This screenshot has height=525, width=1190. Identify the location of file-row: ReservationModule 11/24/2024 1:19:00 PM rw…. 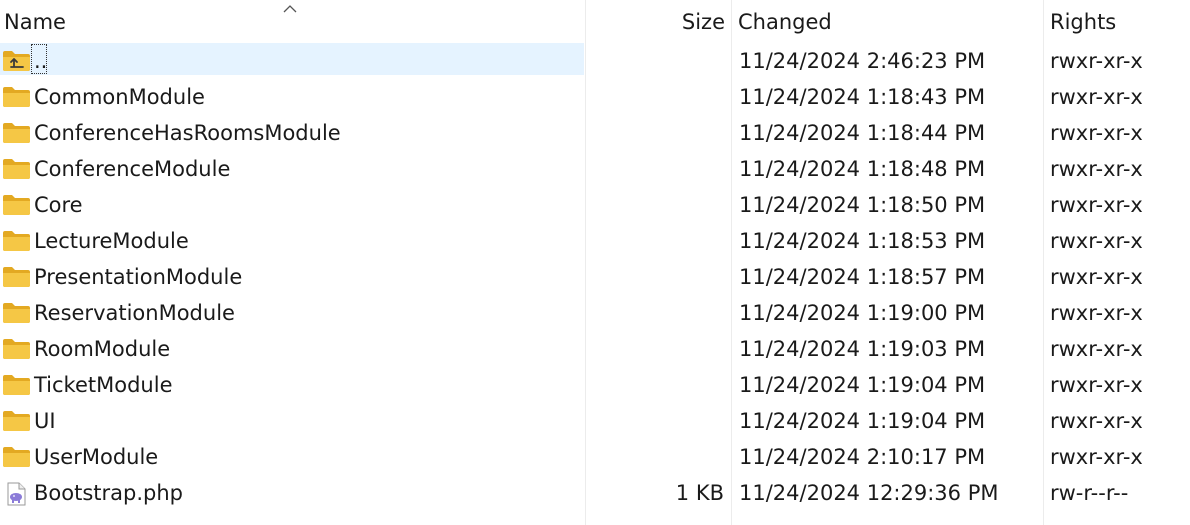
(595, 313).